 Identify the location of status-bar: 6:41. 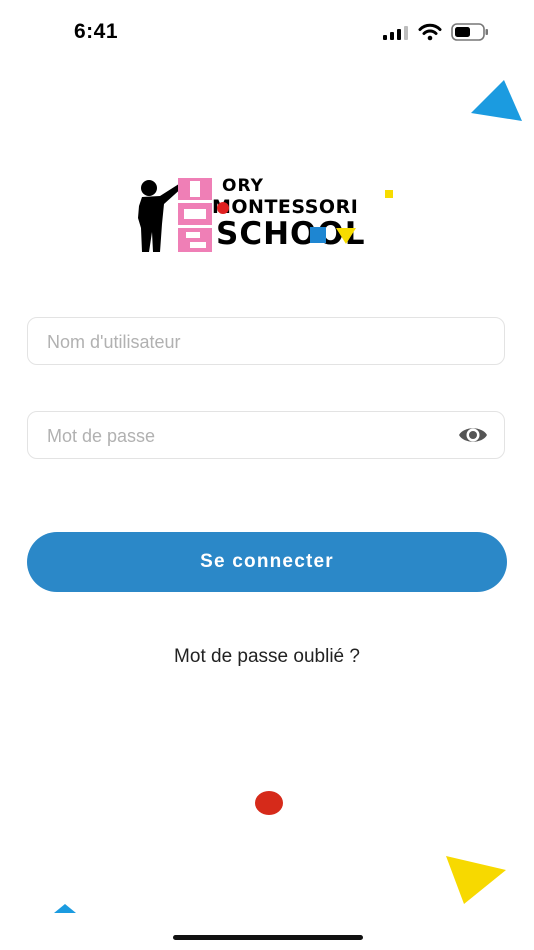
(267, 30).